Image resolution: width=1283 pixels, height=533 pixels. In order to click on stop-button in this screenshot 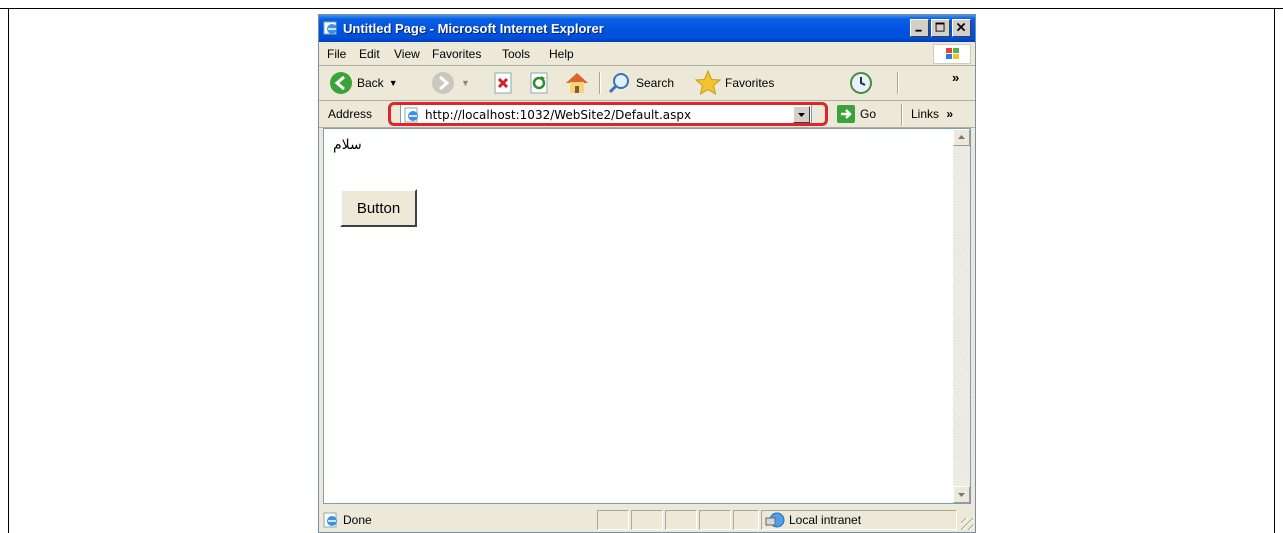, I will do `click(504, 83)`.